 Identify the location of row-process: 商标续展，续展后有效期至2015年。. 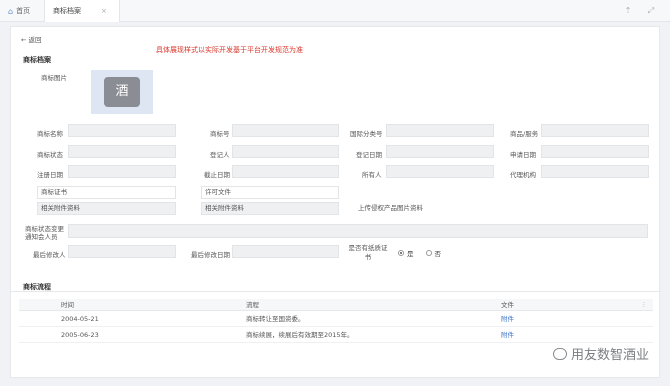
(300, 335).